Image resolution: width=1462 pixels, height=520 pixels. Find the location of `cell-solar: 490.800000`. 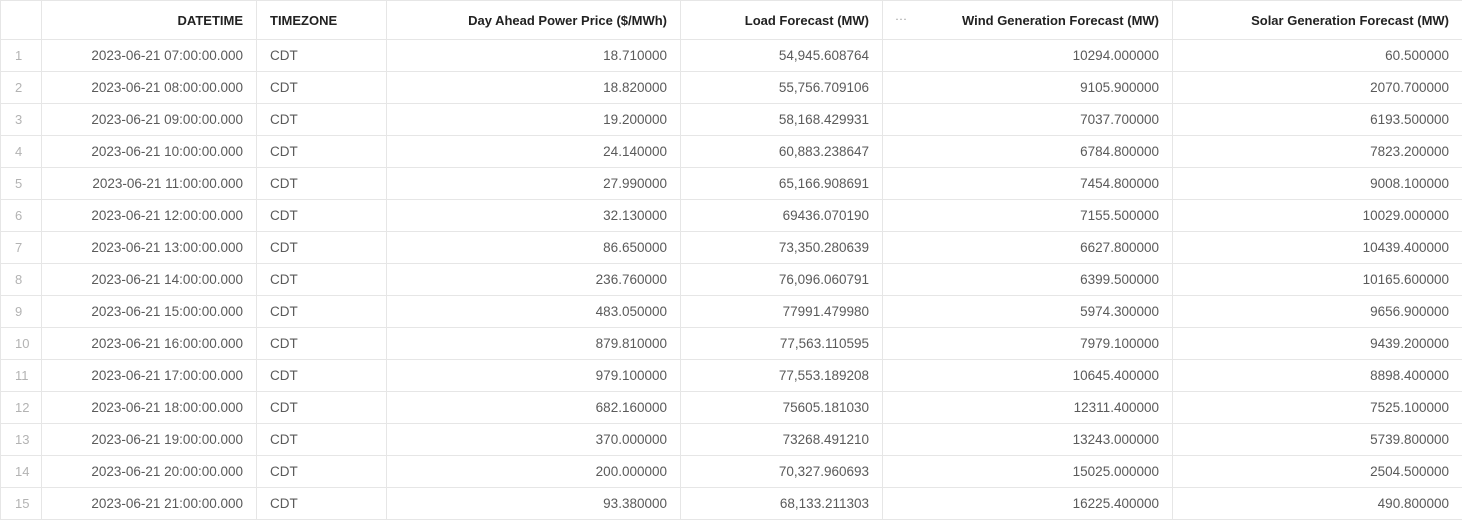

cell-solar: 490.800000 is located at coordinates (1317, 503).